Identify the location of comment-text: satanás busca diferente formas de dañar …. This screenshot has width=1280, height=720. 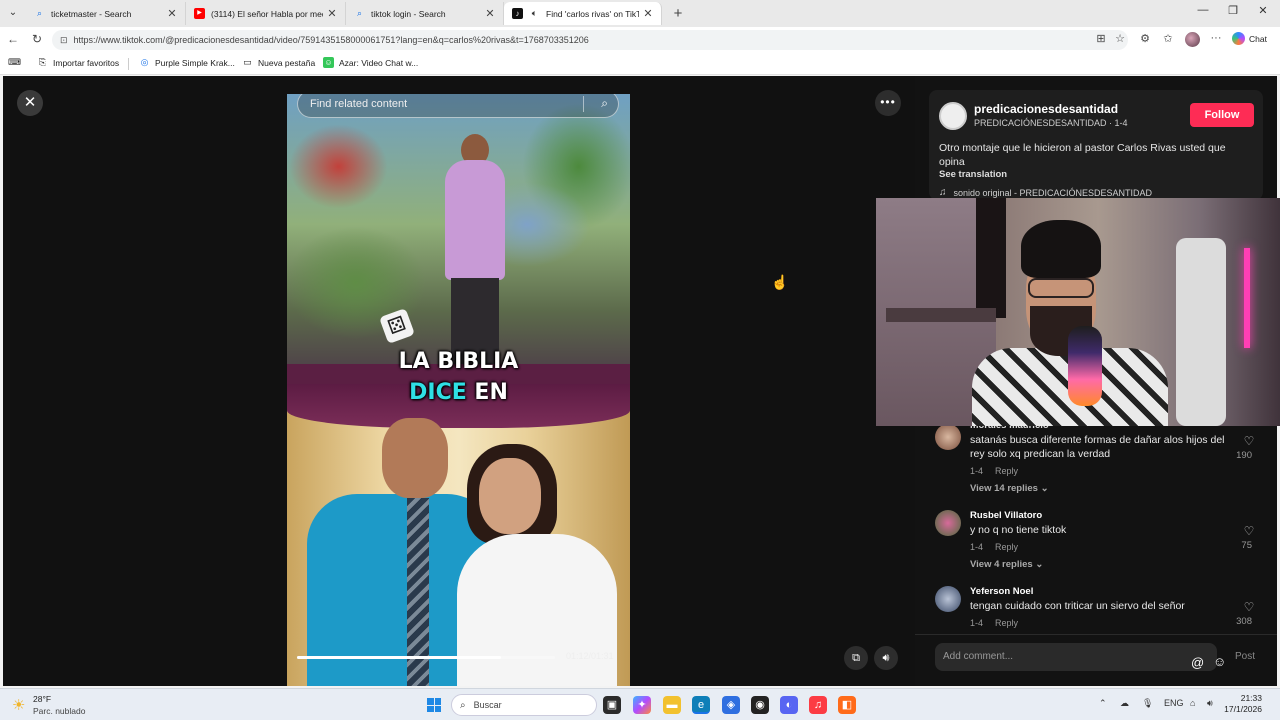
(1097, 447).